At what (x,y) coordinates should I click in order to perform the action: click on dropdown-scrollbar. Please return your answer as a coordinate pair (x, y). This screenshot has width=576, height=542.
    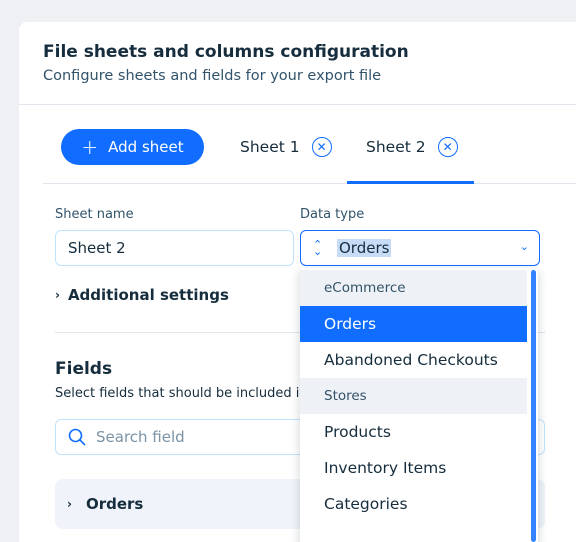
    Looking at the image, I should click on (533, 406).